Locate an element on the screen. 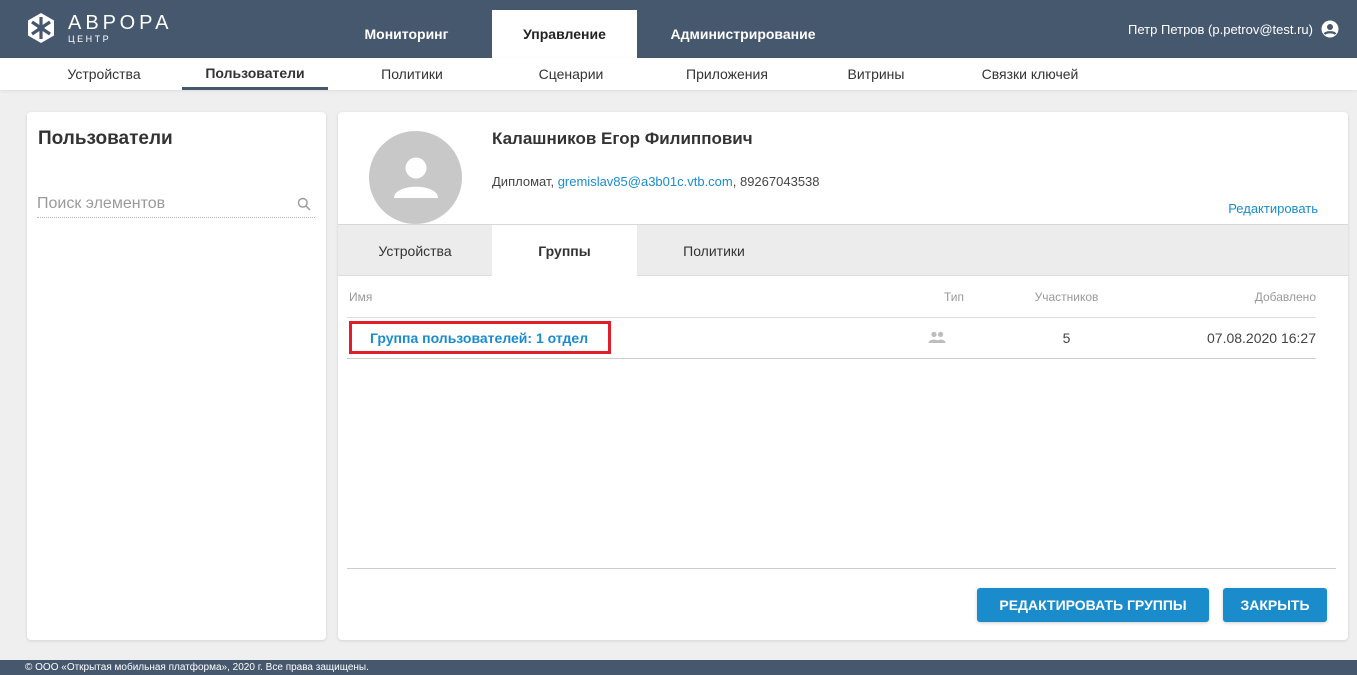 The width and height of the screenshot is (1357, 675). tab-monitoring: Мониторинг is located at coordinates (406, 34).